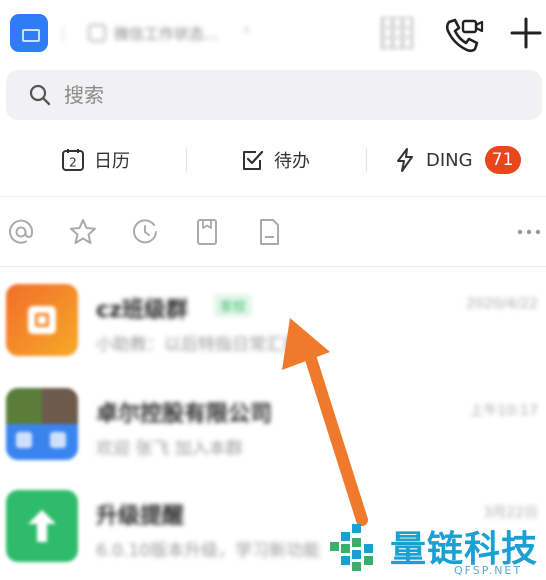 Image resolution: width=546 pixels, height=580 pixels. What do you see at coordinates (351, 547) in the screenshot?
I see `watermark-logo` at bounding box center [351, 547].